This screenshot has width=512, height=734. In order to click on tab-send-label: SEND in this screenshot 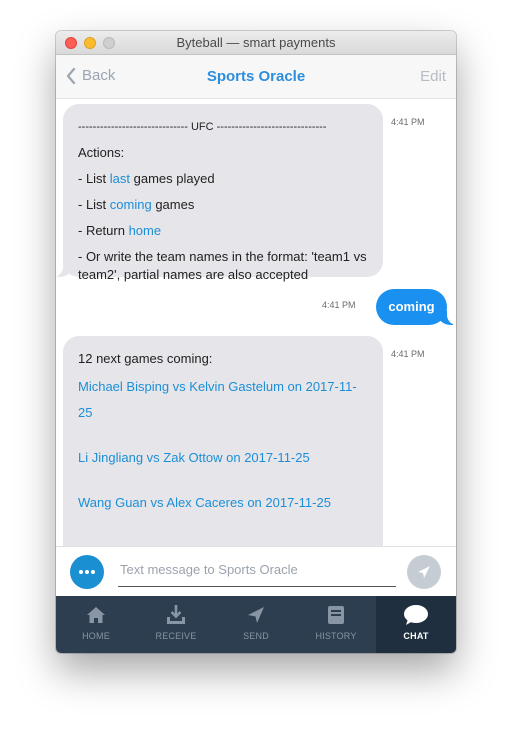, I will do `click(256, 636)`.